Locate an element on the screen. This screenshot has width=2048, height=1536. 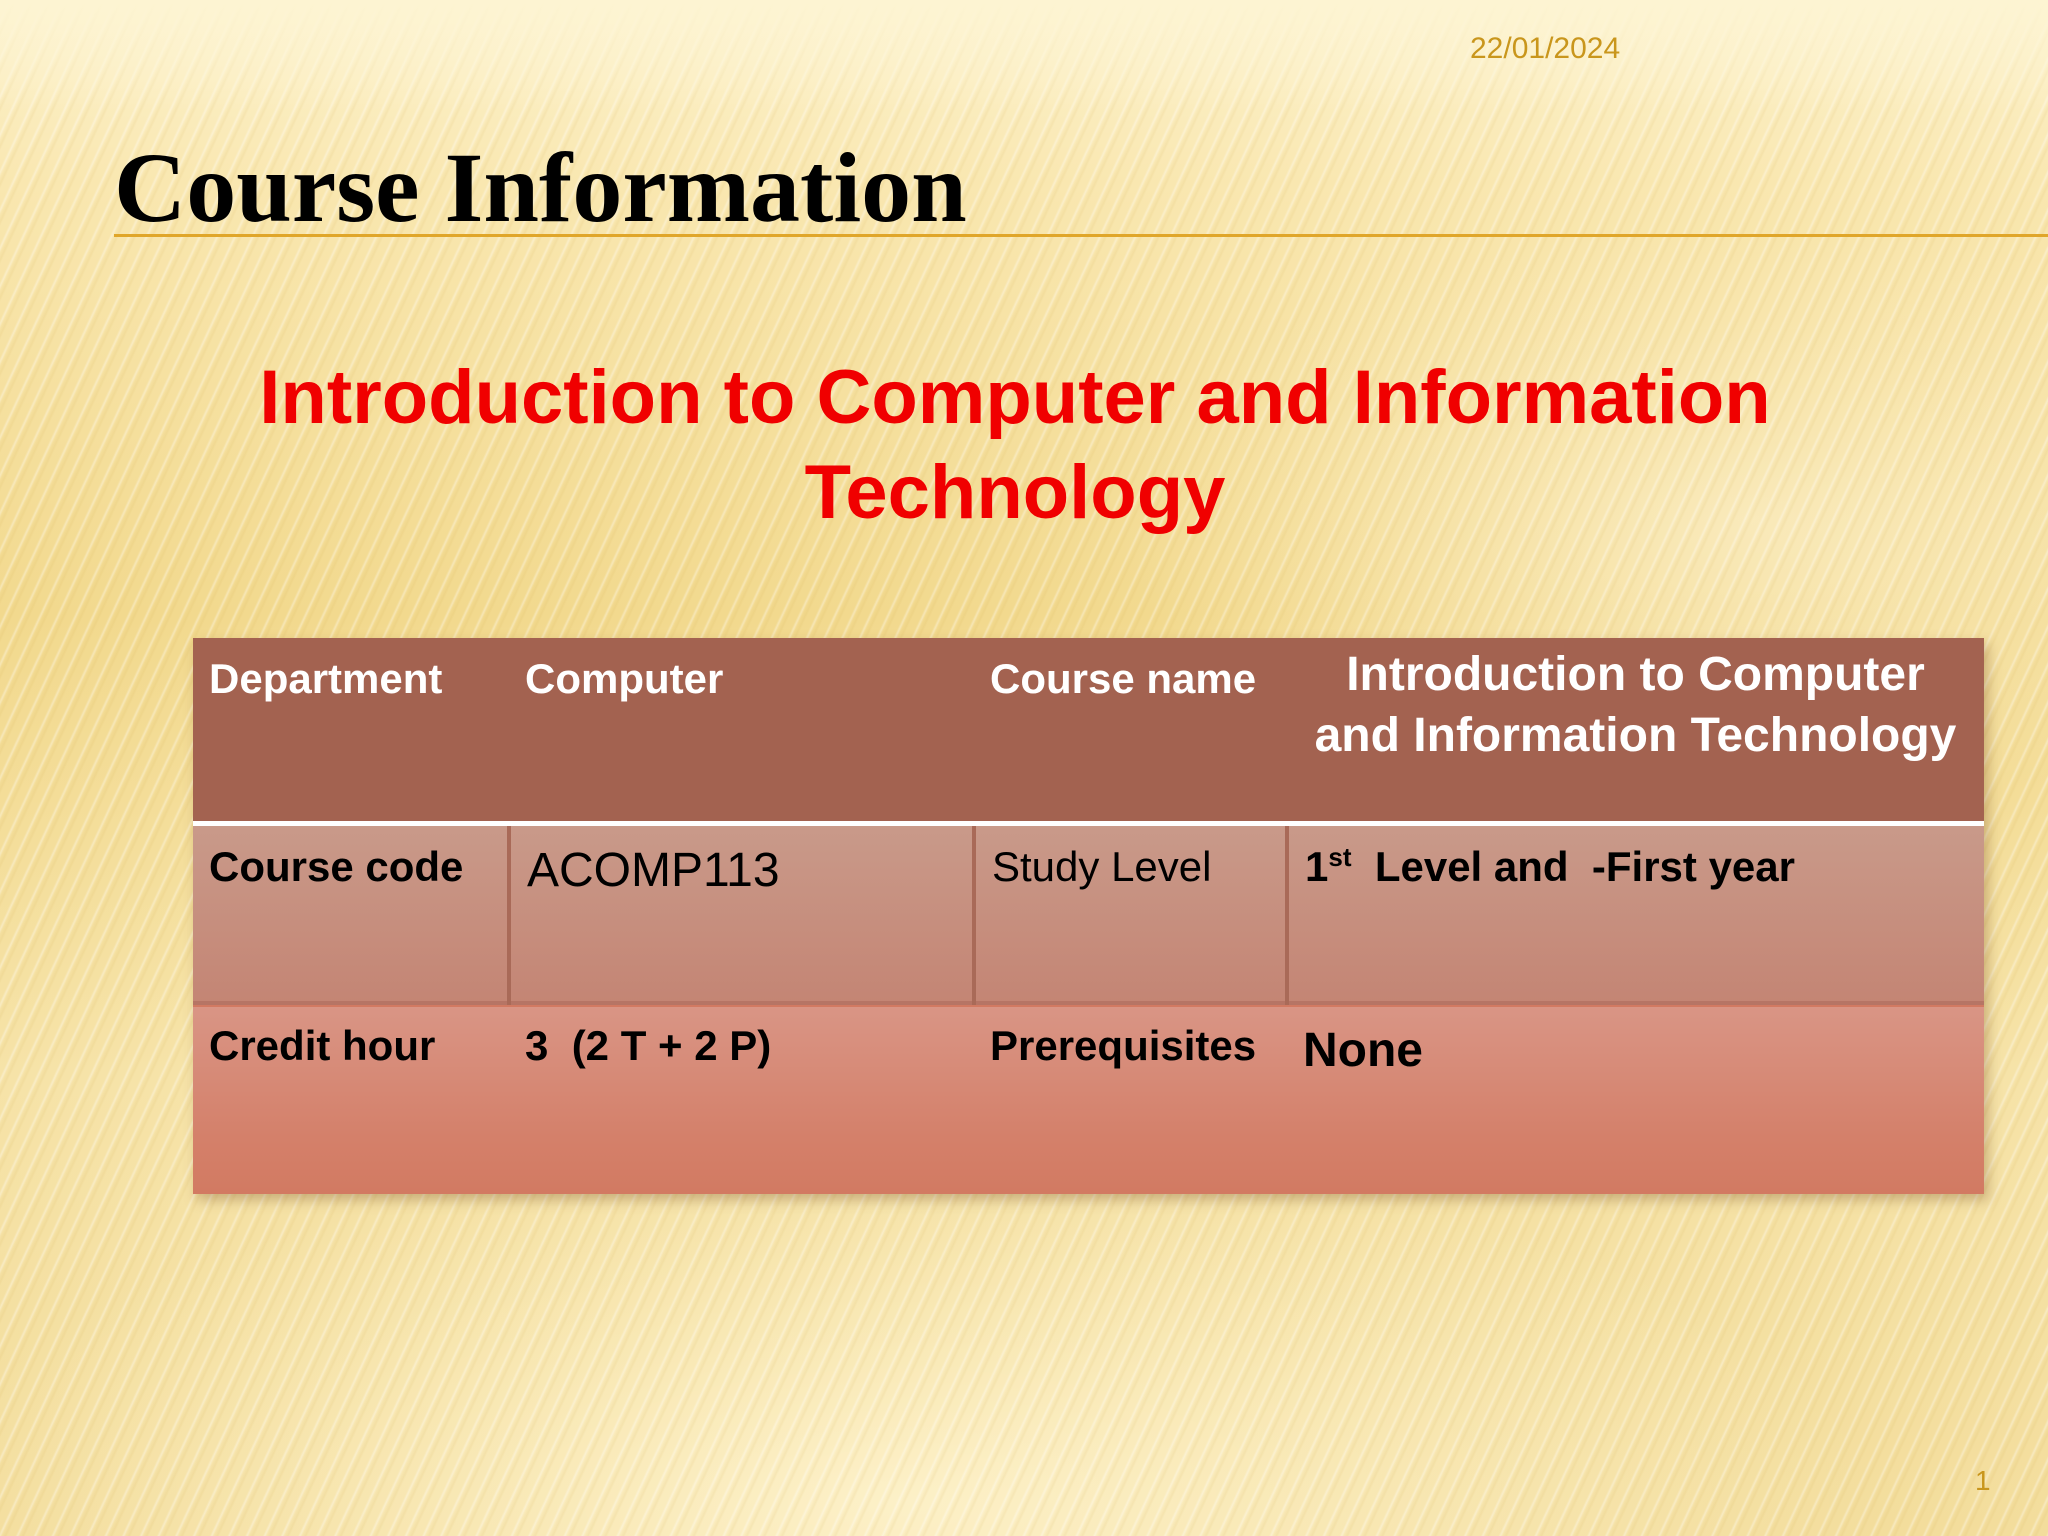
study-level-label: Study Level is located at coordinates (1131, 913).